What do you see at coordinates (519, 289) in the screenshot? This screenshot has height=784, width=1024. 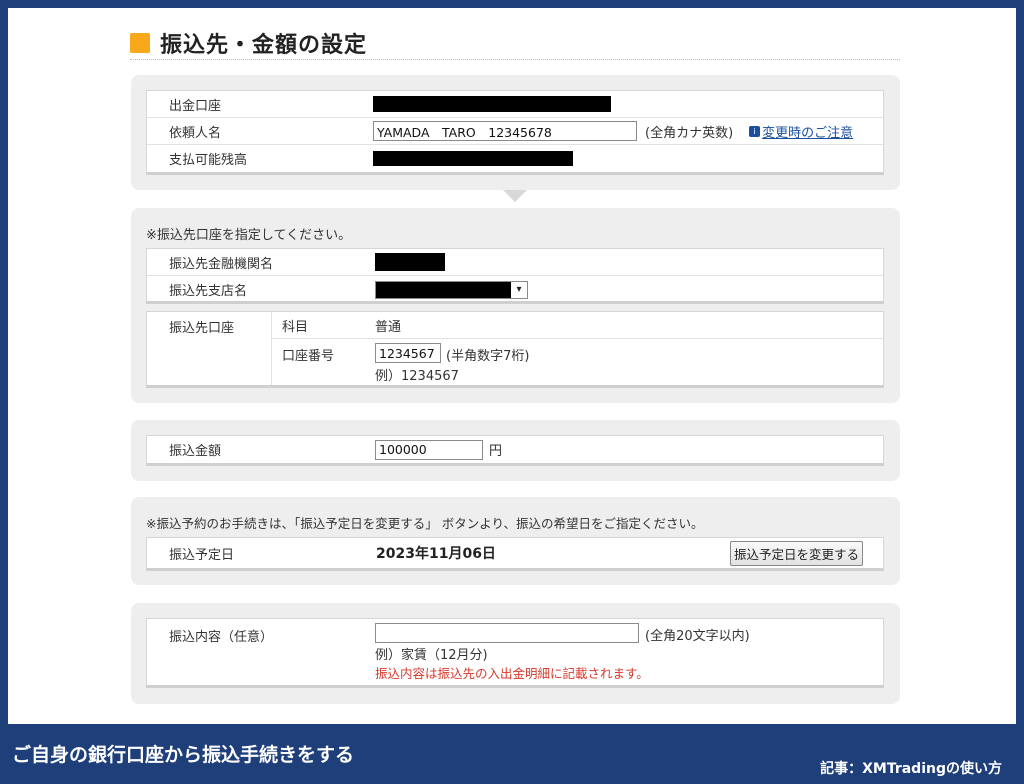 I see `chevron-down-icon: ▾` at bounding box center [519, 289].